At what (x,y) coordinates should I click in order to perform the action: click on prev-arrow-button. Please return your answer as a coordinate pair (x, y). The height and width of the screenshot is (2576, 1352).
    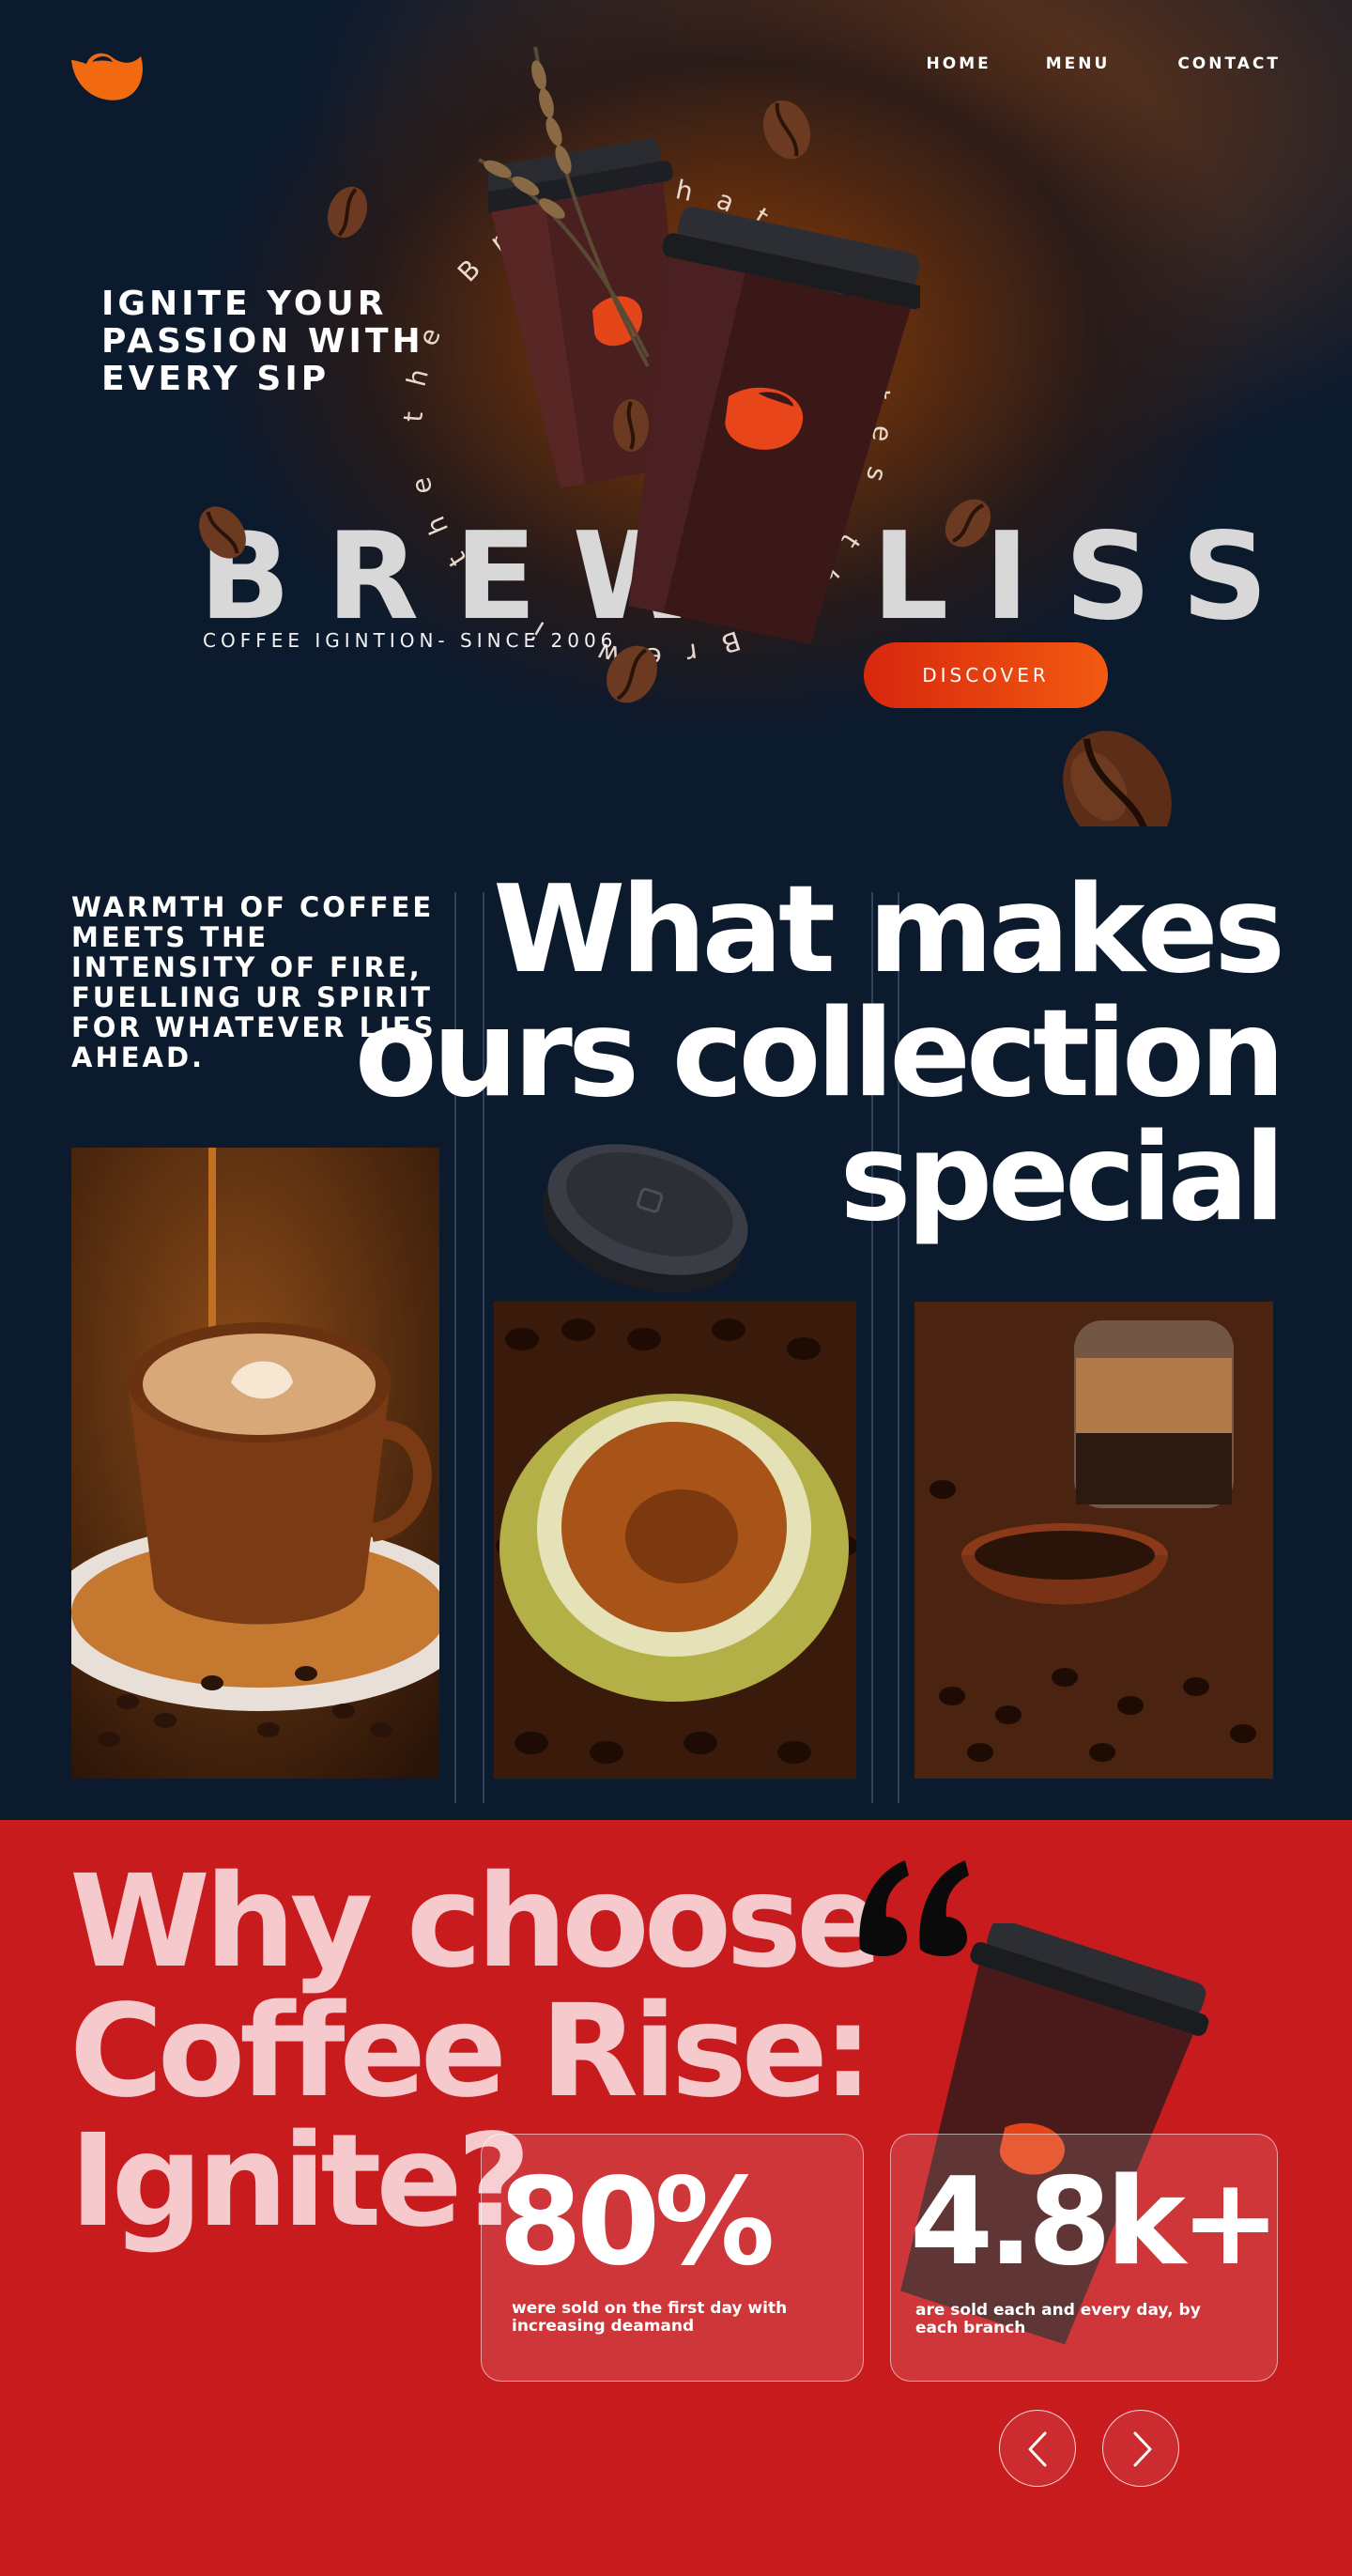
    Looking at the image, I should click on (1038, 2448).